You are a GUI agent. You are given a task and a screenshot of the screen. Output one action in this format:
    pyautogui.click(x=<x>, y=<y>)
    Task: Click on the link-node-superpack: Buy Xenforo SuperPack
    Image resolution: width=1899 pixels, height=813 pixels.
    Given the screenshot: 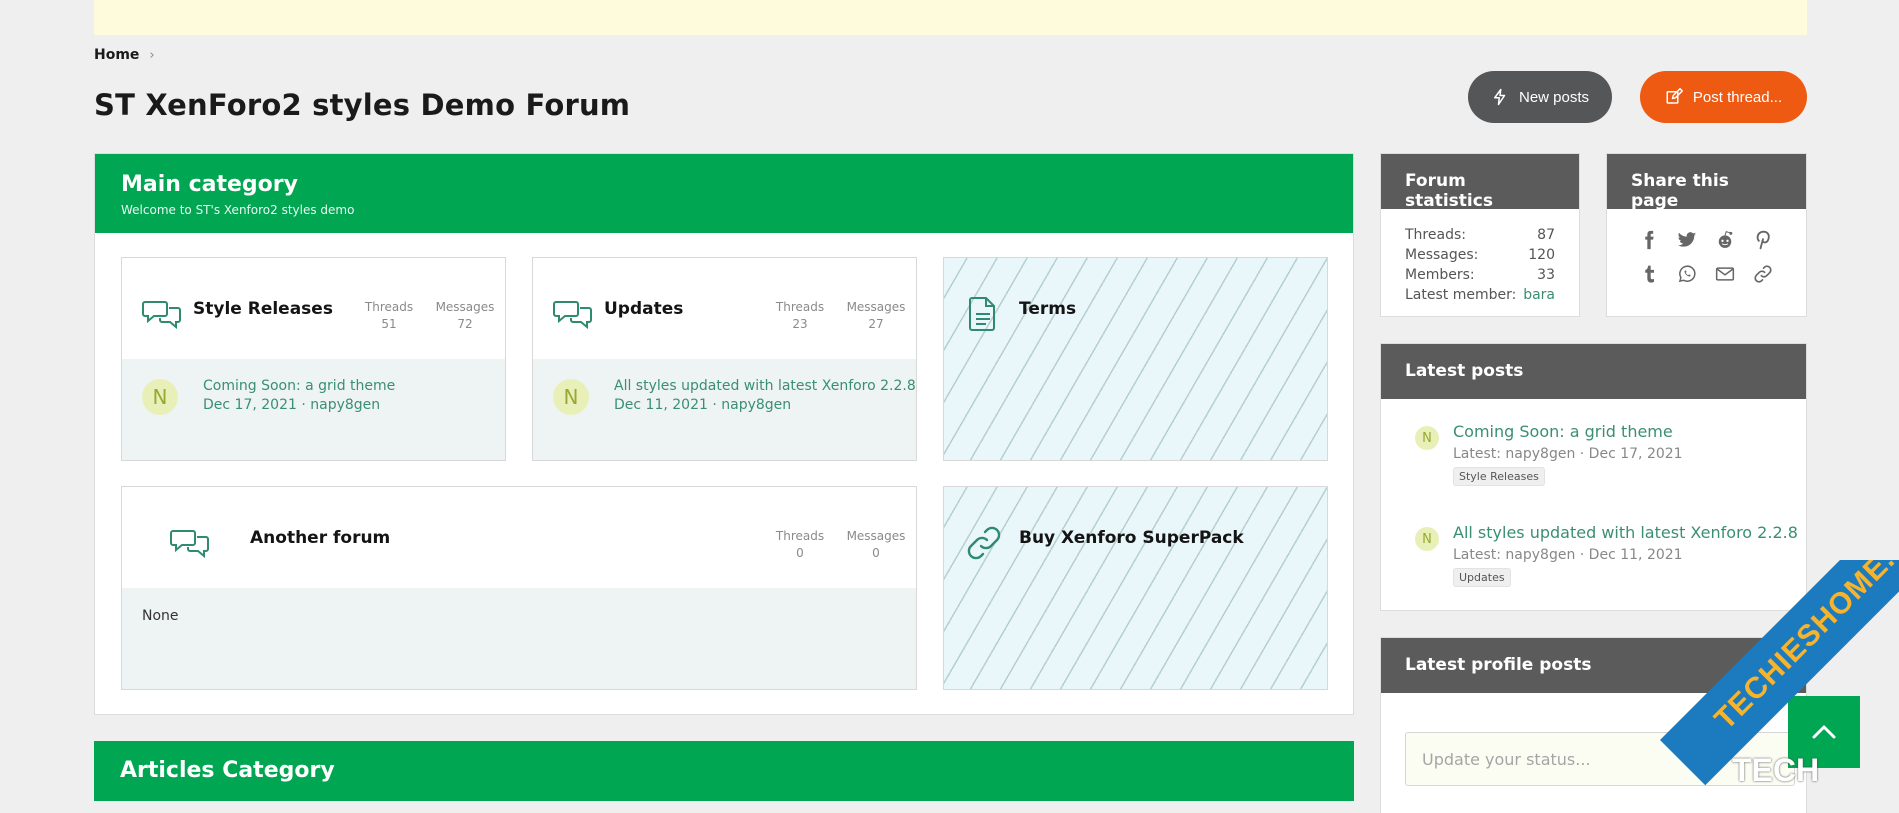 What is the action you would take?
    pyautogui.click(x=1135, y=588)
    